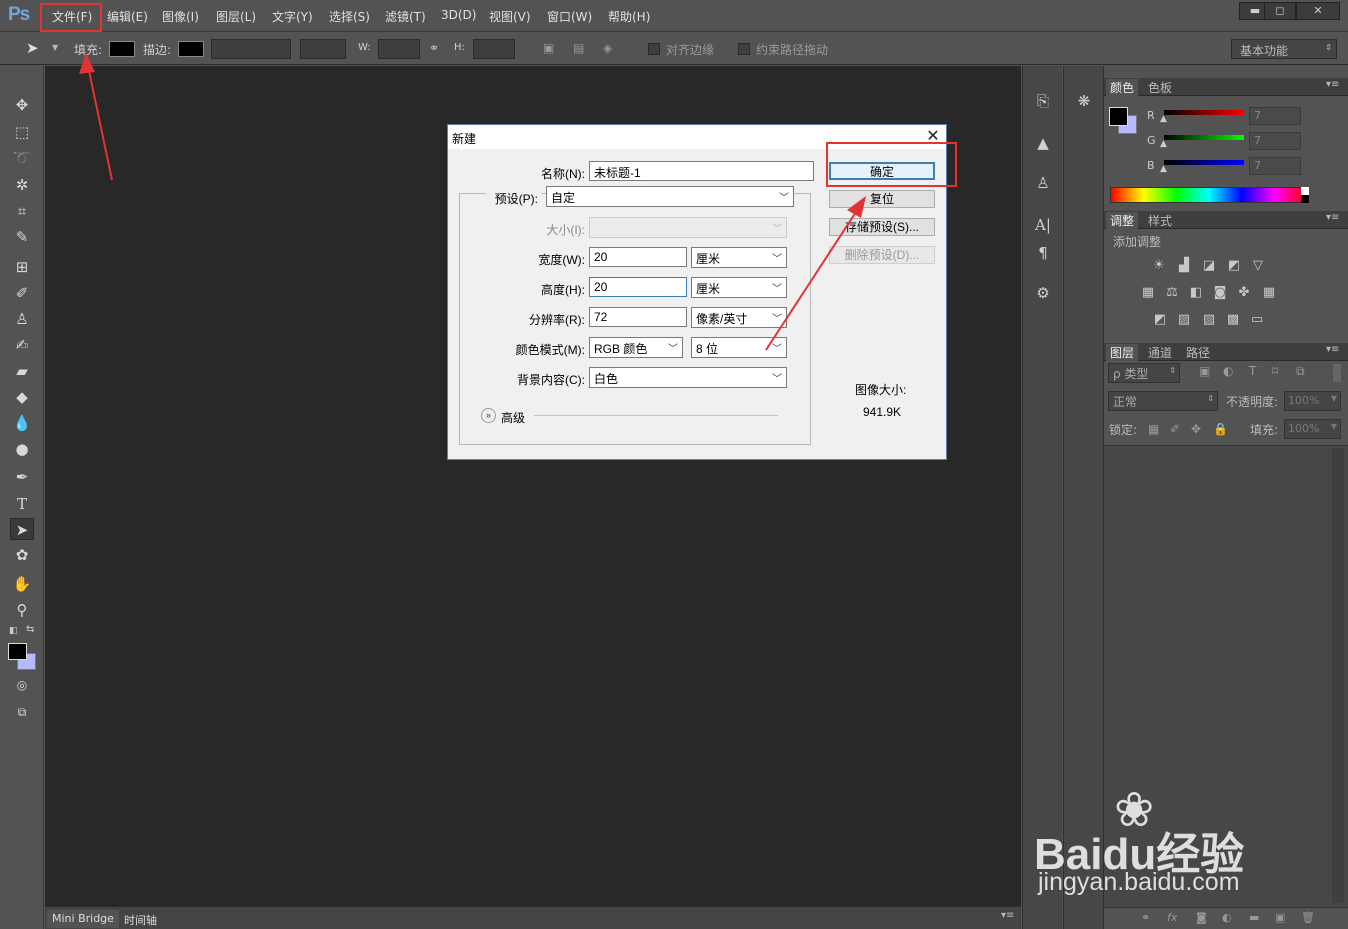  I want to click on arrowhead-file-menu, so click(87, 63).